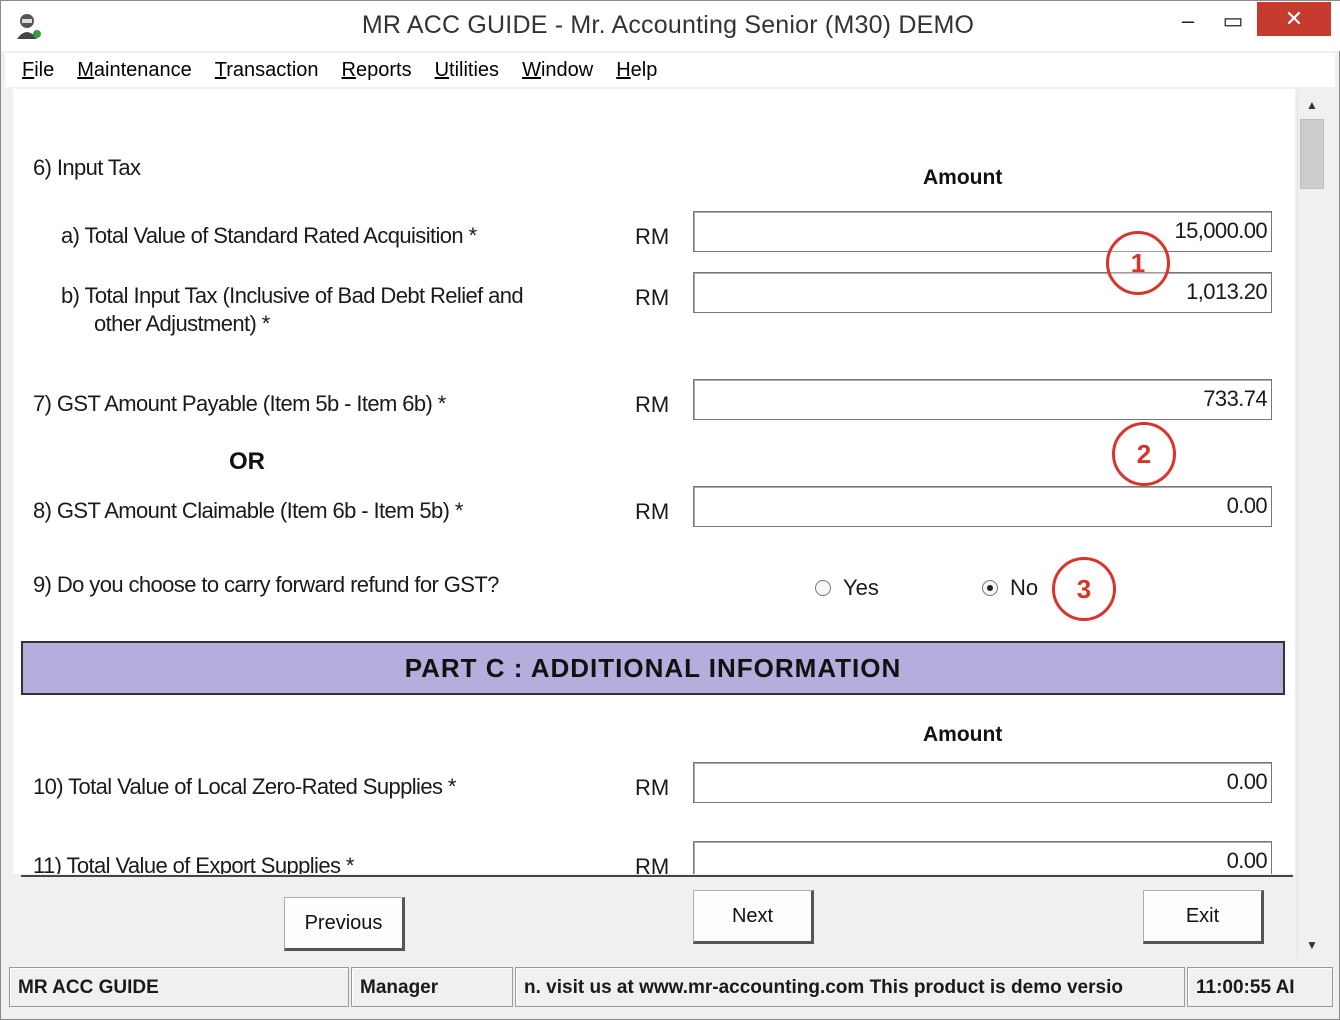 Image resolution: width=1340 pixels, height=1020 pixels. I want to click on menu-maintenance-label: aintenance, so click(142, 69).